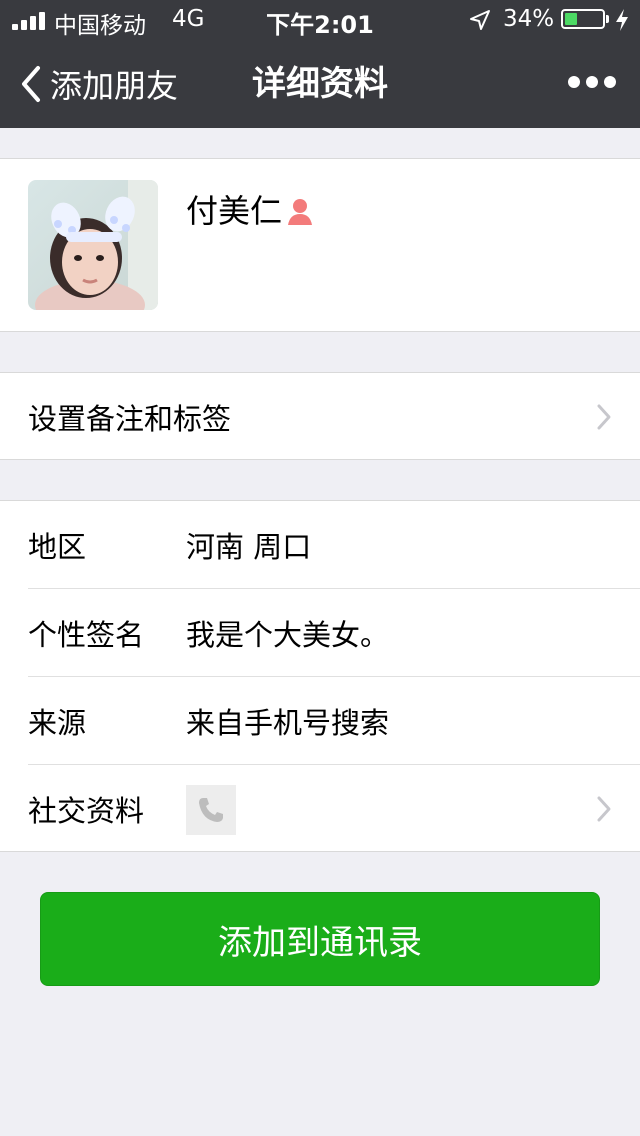 This screenshot has height=1136, width=640. Describe the element at coordinates (234, 211) in the screenshot. I see `profile-name-text: 付美仁` at that location.